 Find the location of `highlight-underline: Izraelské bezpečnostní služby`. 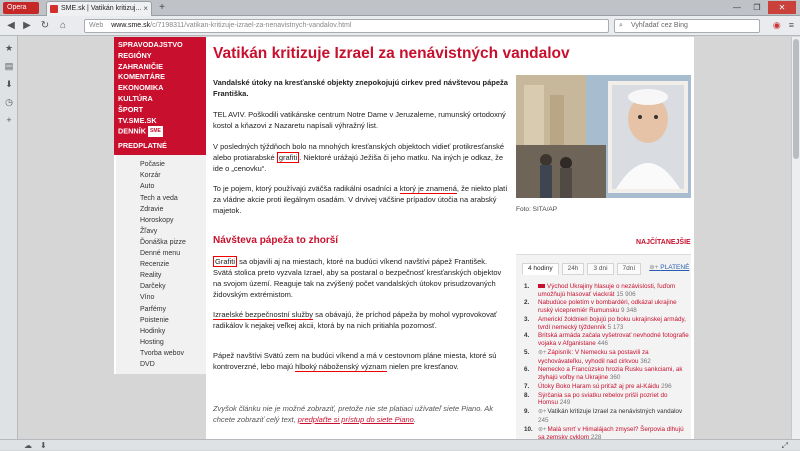

highlight-underline: Izraelské bezpečnostní služby is located at coordinates (263, 315).